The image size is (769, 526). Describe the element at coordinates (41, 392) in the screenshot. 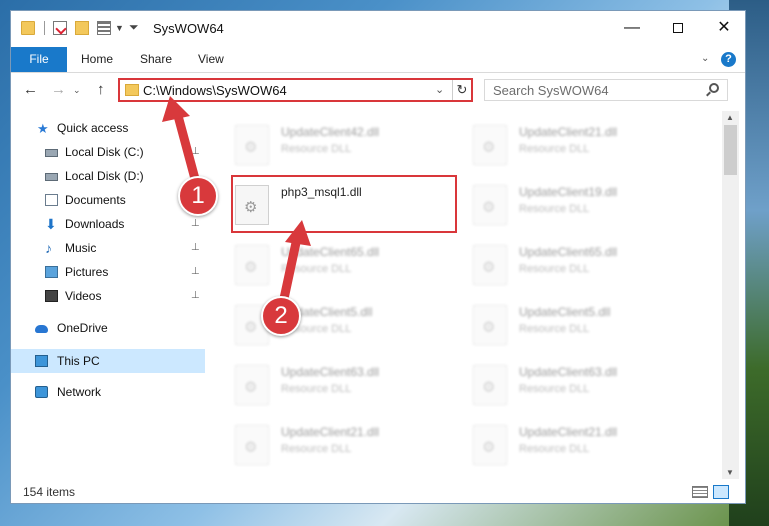

I see `network-icon` at that location.